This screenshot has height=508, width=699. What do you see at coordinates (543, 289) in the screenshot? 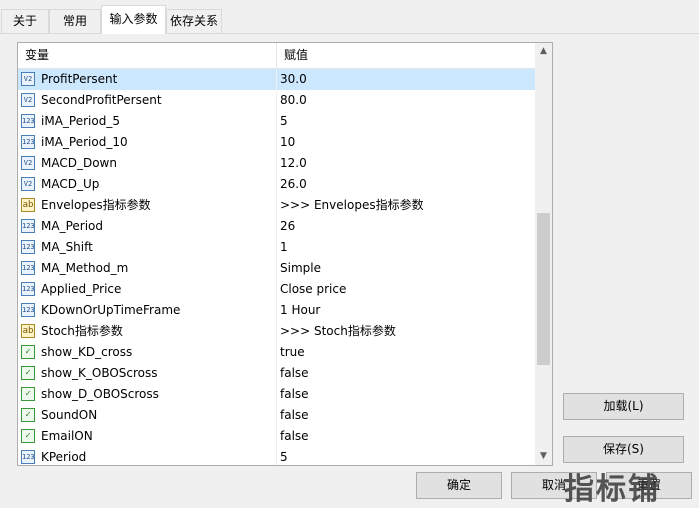
I see `scroll-thumb` at bounding box center [543, 289].